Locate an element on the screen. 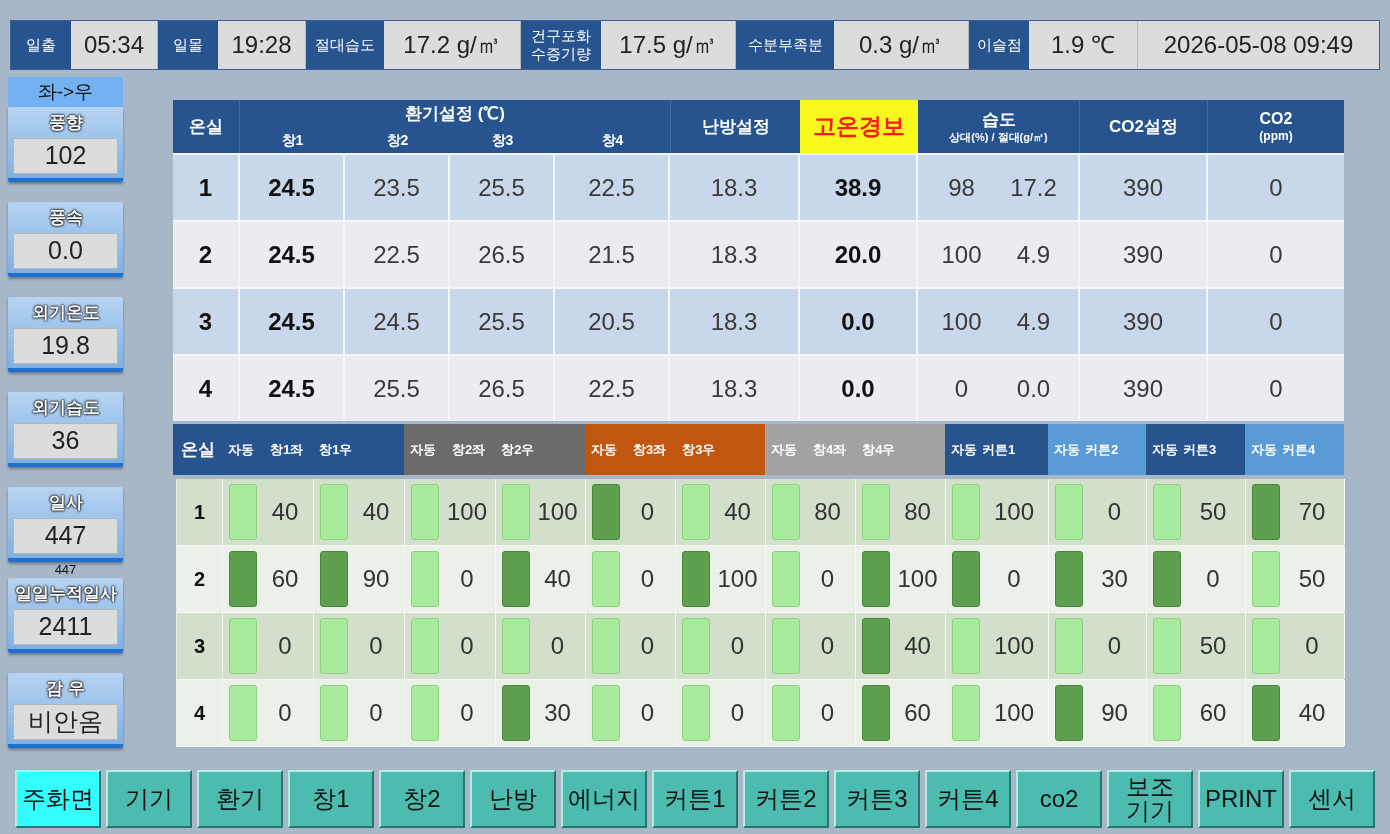 The image size is (1390, 834). nav-button: 커튼4 is located at coordinates (968, 799).